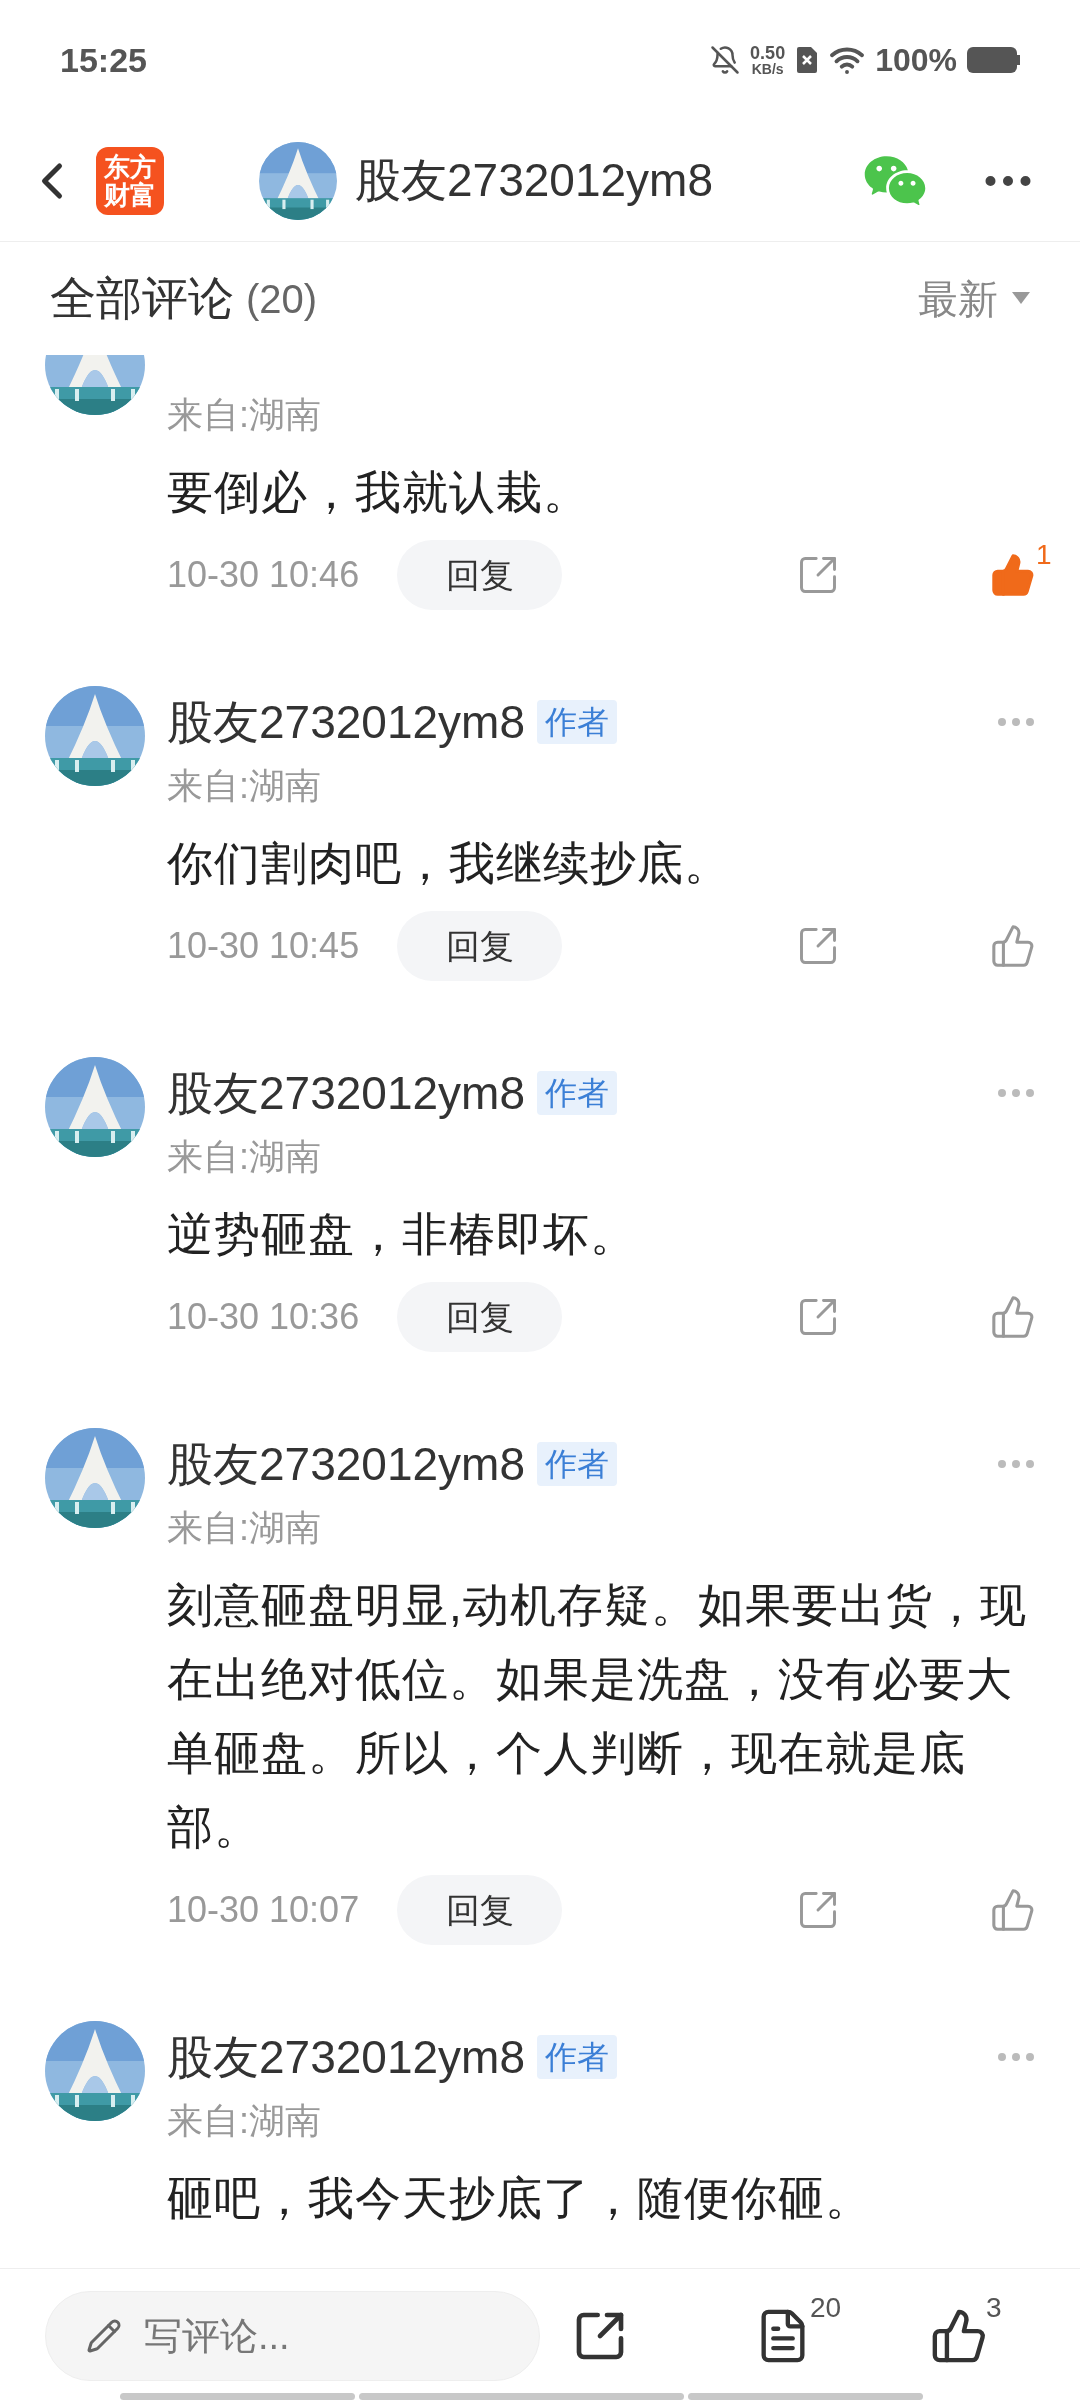 Image resolution: width=1080 pixels, height=2408 pixels. I want to click on comment-time: 10-30 10:36, so click(264, 1317).